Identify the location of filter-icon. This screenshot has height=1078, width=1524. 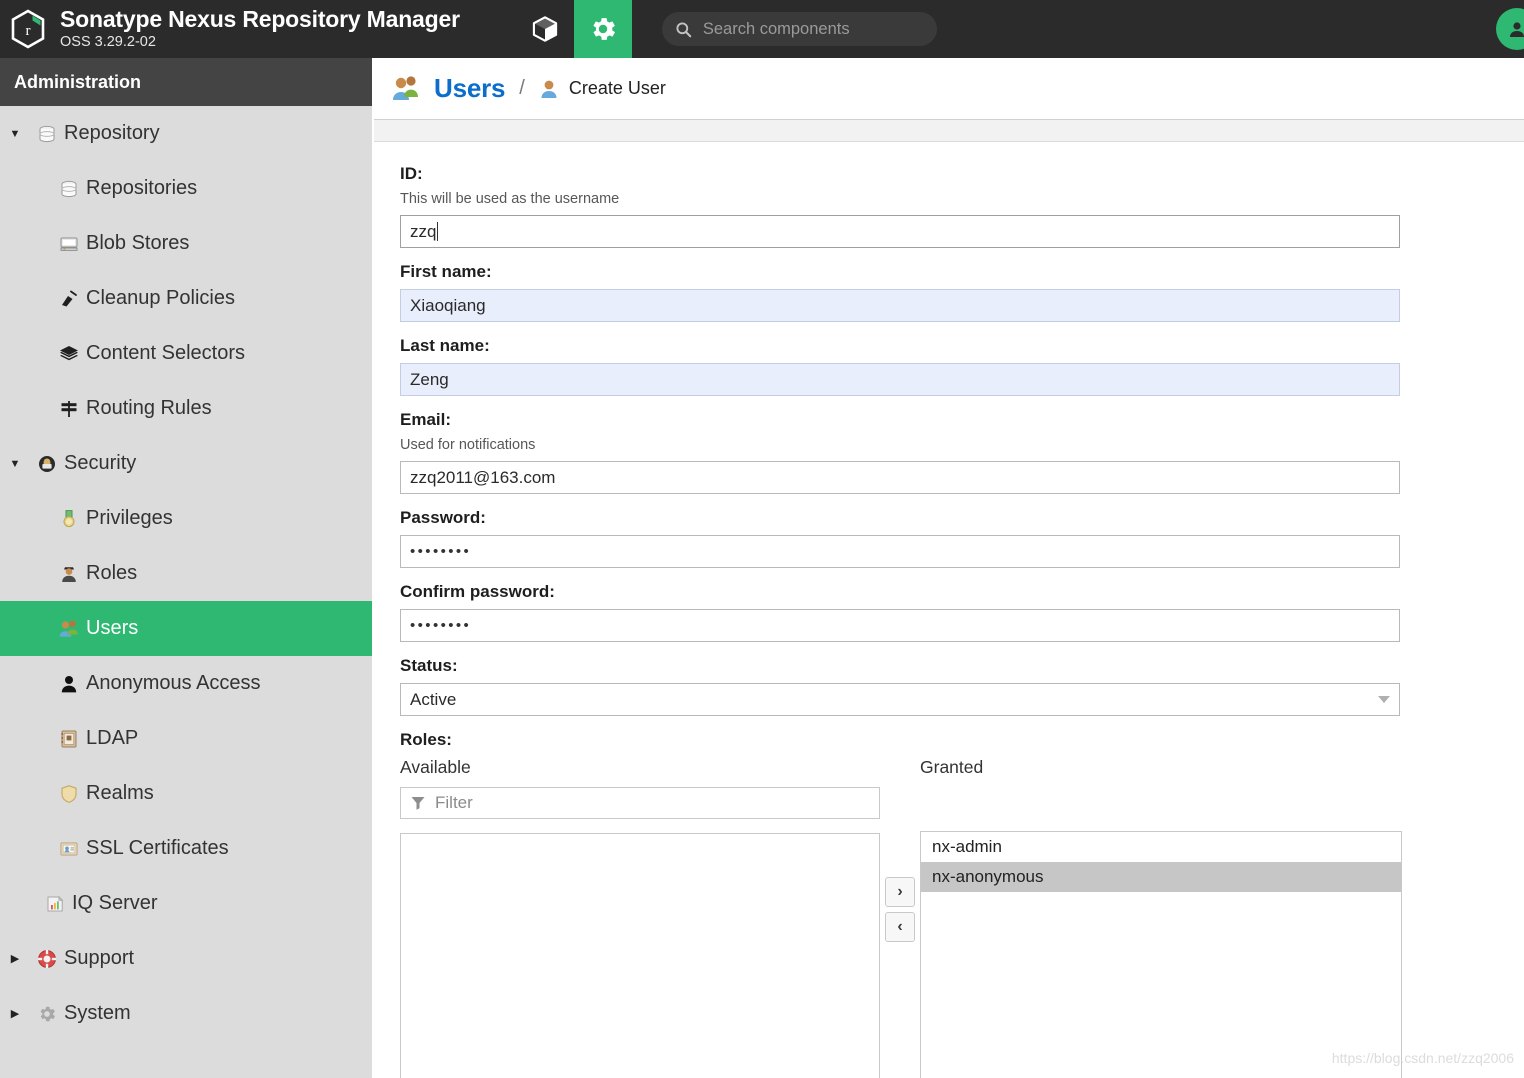
(418, 803).